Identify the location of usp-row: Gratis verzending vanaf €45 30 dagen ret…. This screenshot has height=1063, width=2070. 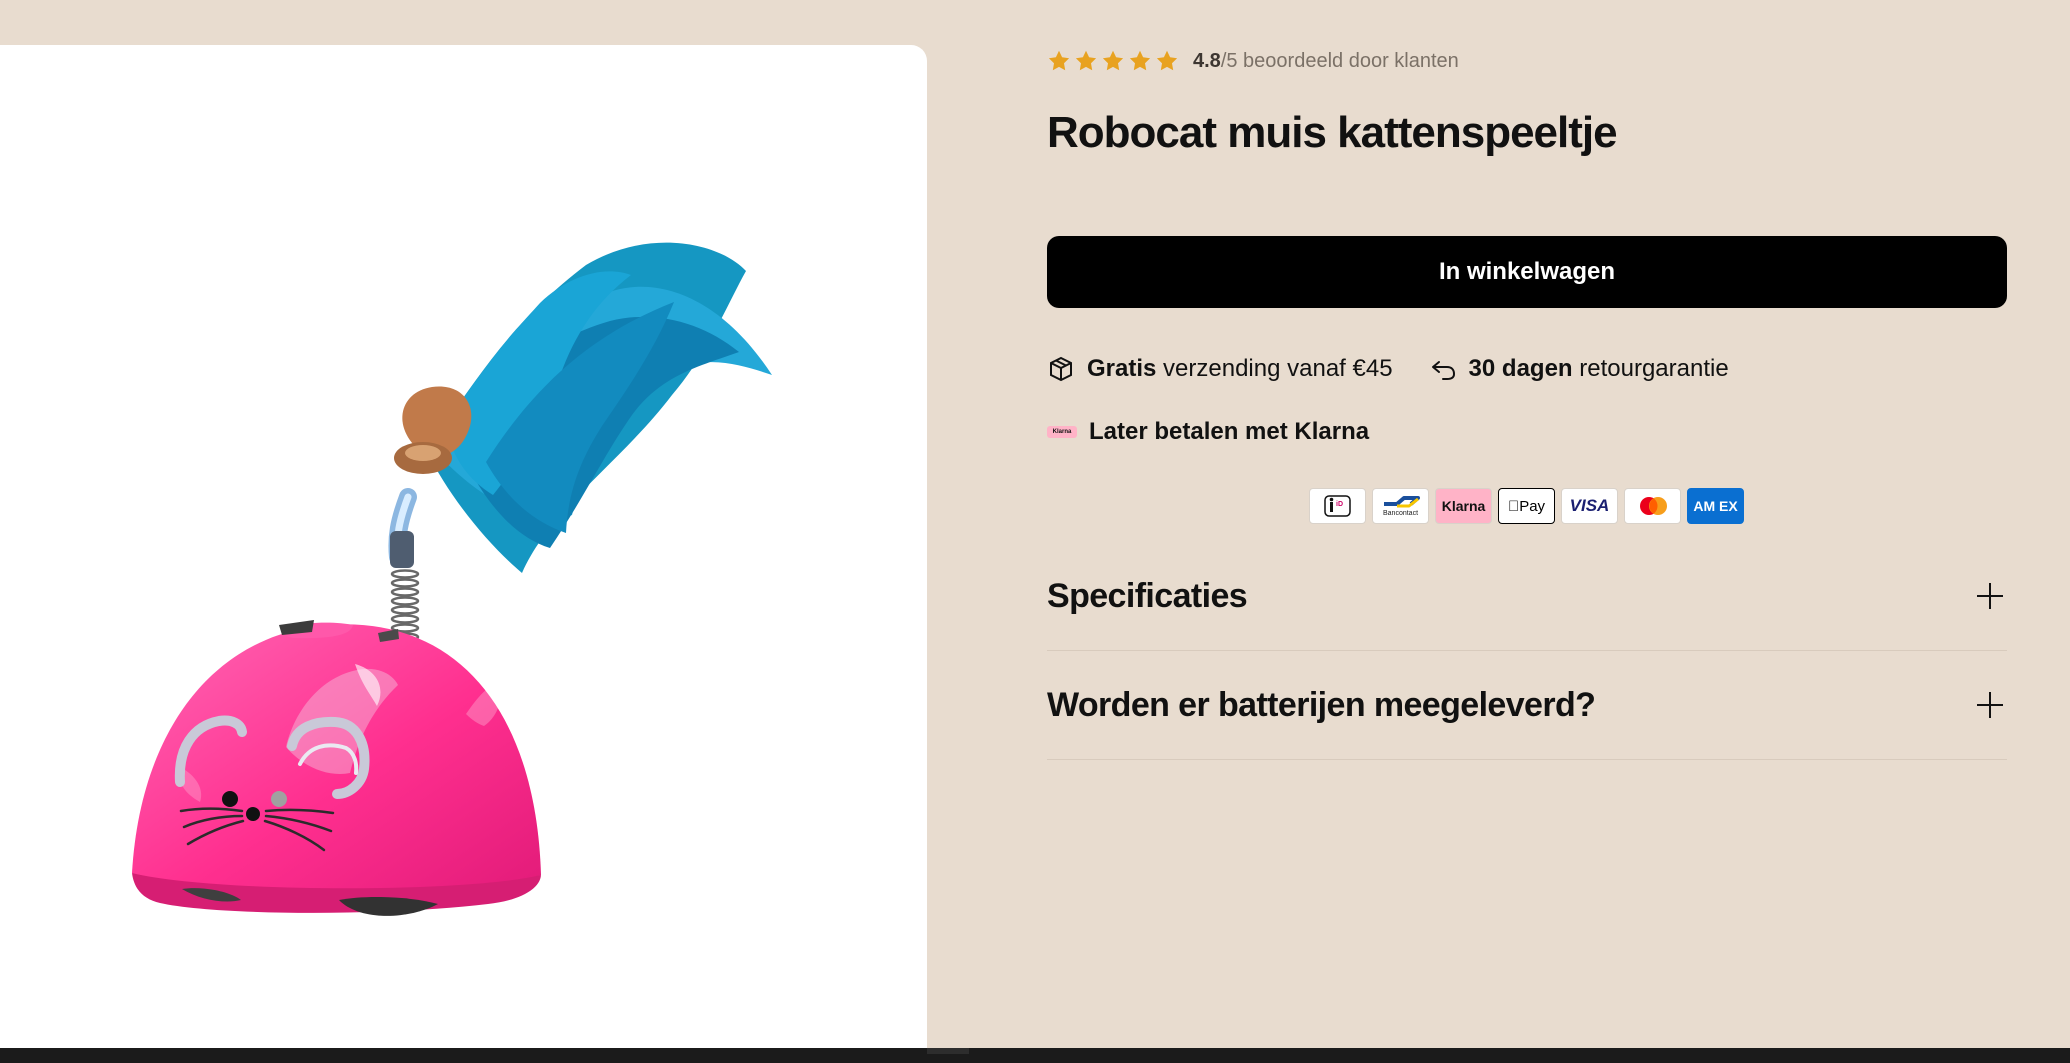
(1388, 369).